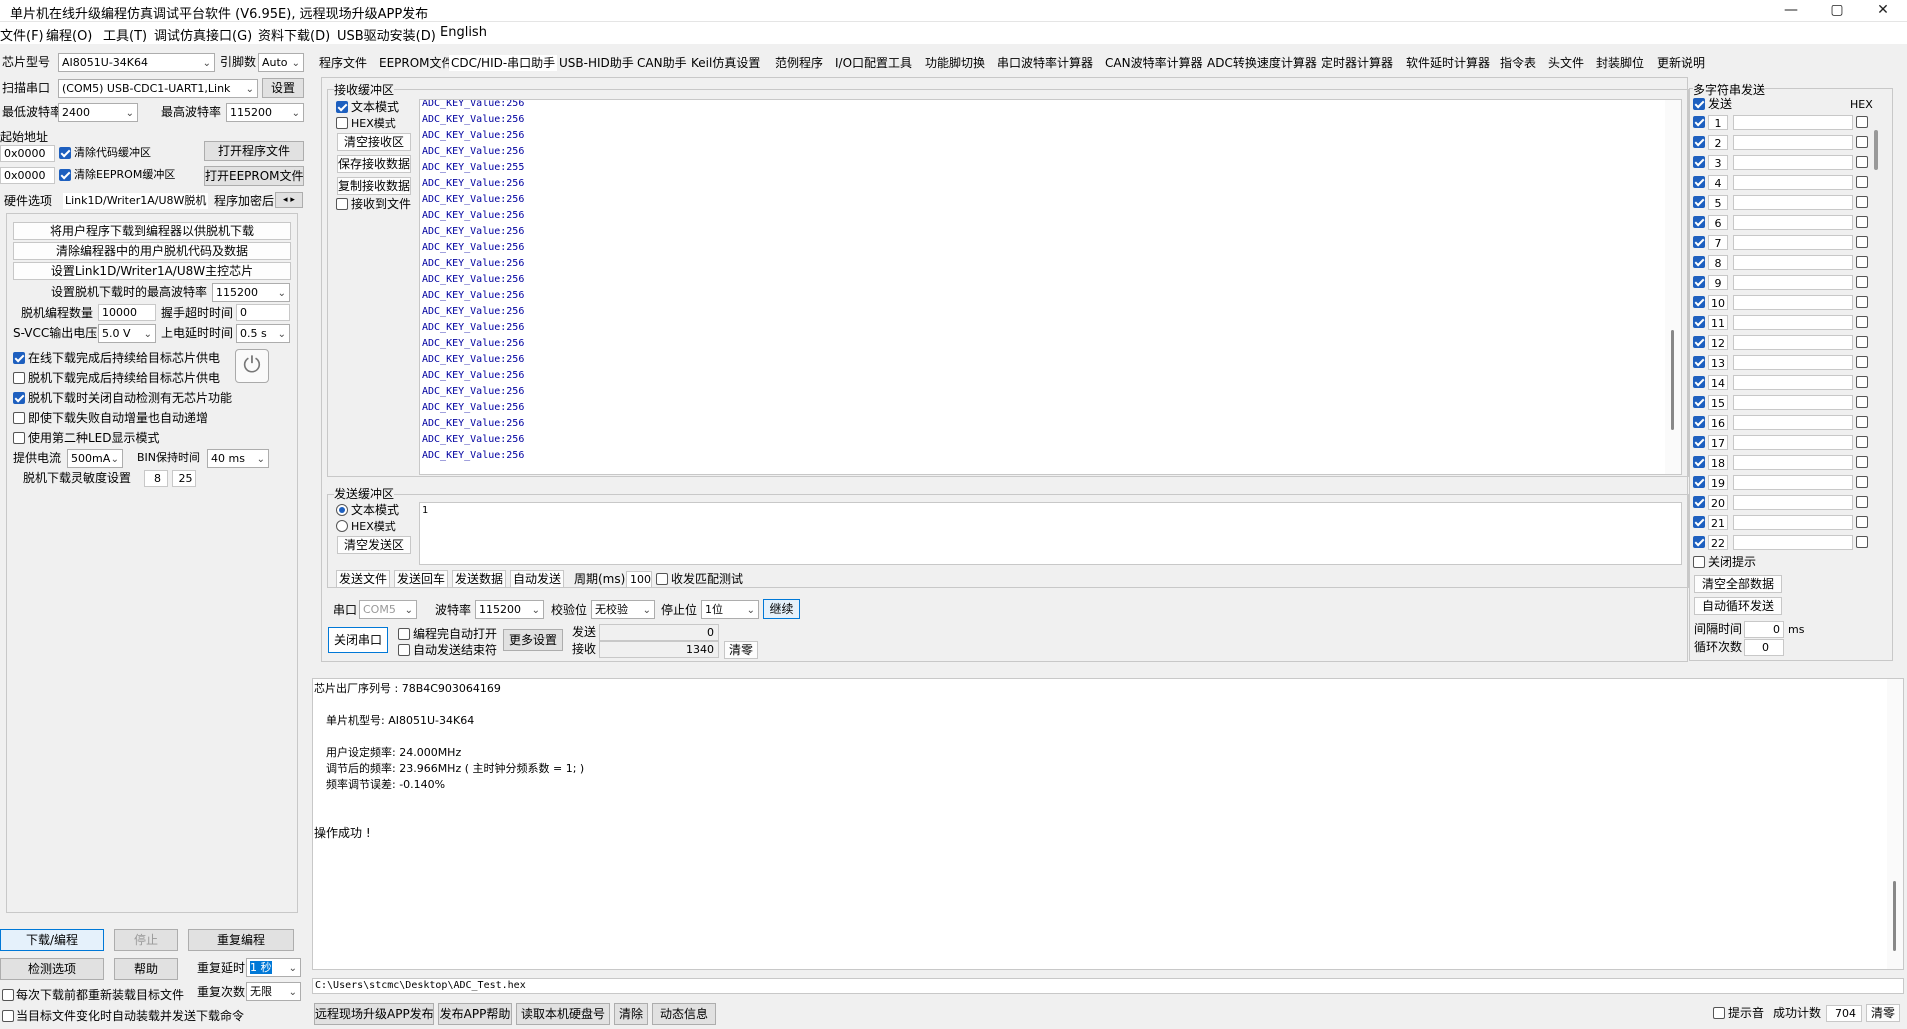  I want to click on tab-io-config: I/O口配置工具, so click(873, 63).